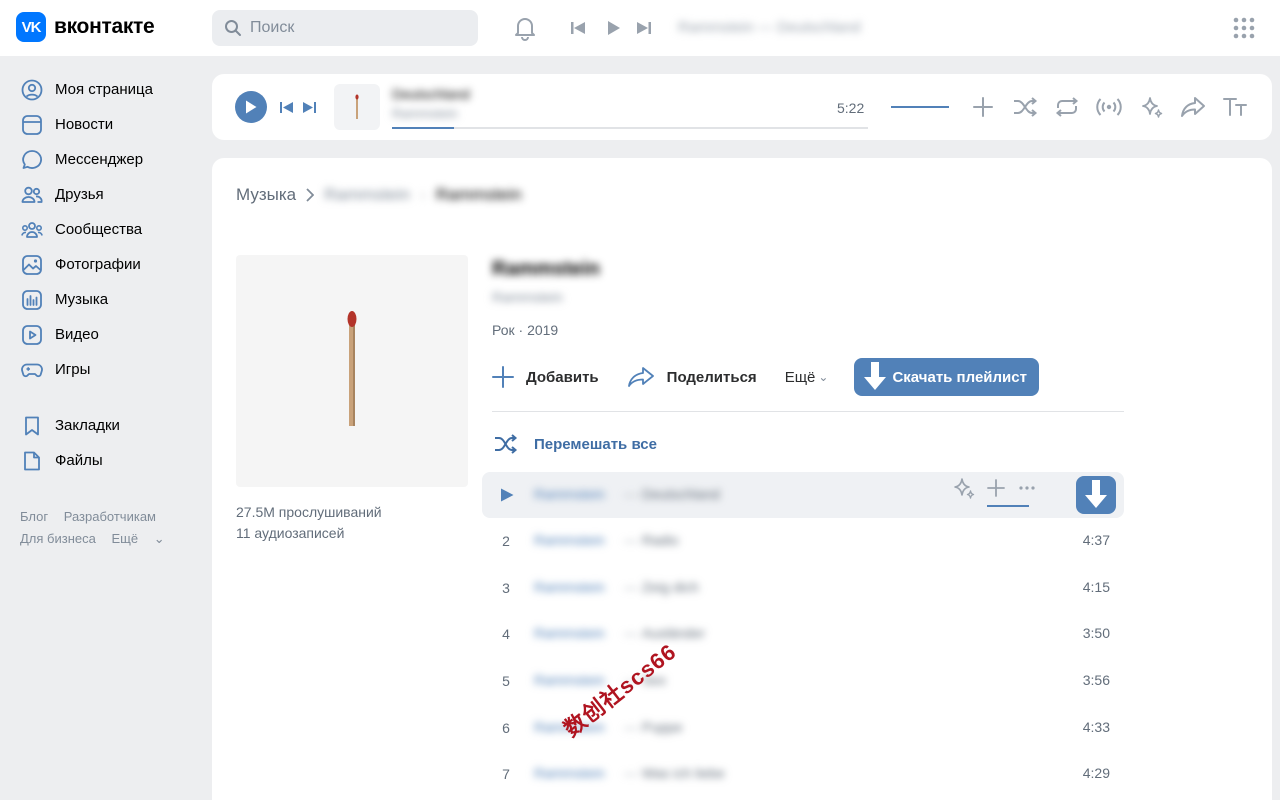 The width and height of the screenshot is (1280, 800). Describe the element at coordinates (32, 370) in the screenshot. I see `game-icon` at that location.